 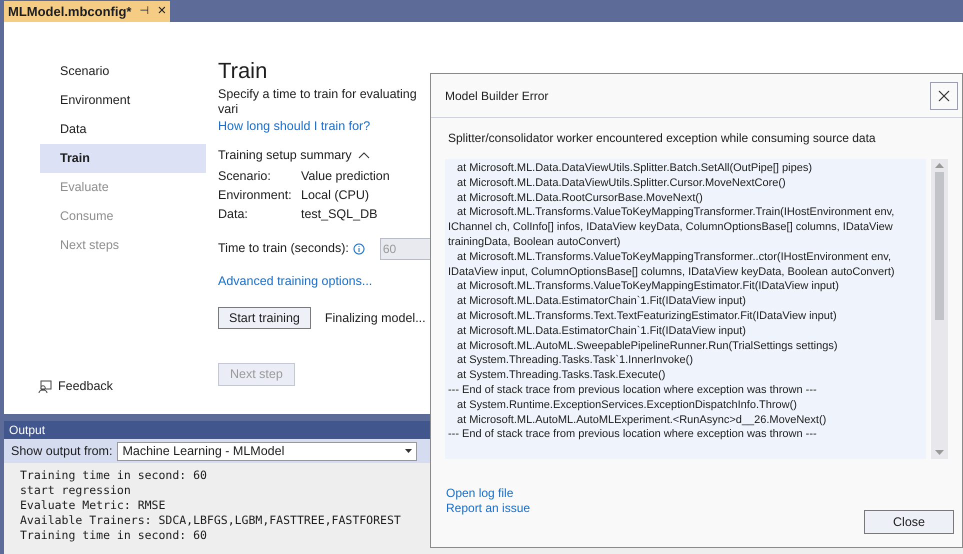 I want to click on trace-line: at Microsoft.ML.AutoML.SweepablePipelineRunner.Run(TrialSettings settings), so click(x=647, y=346).